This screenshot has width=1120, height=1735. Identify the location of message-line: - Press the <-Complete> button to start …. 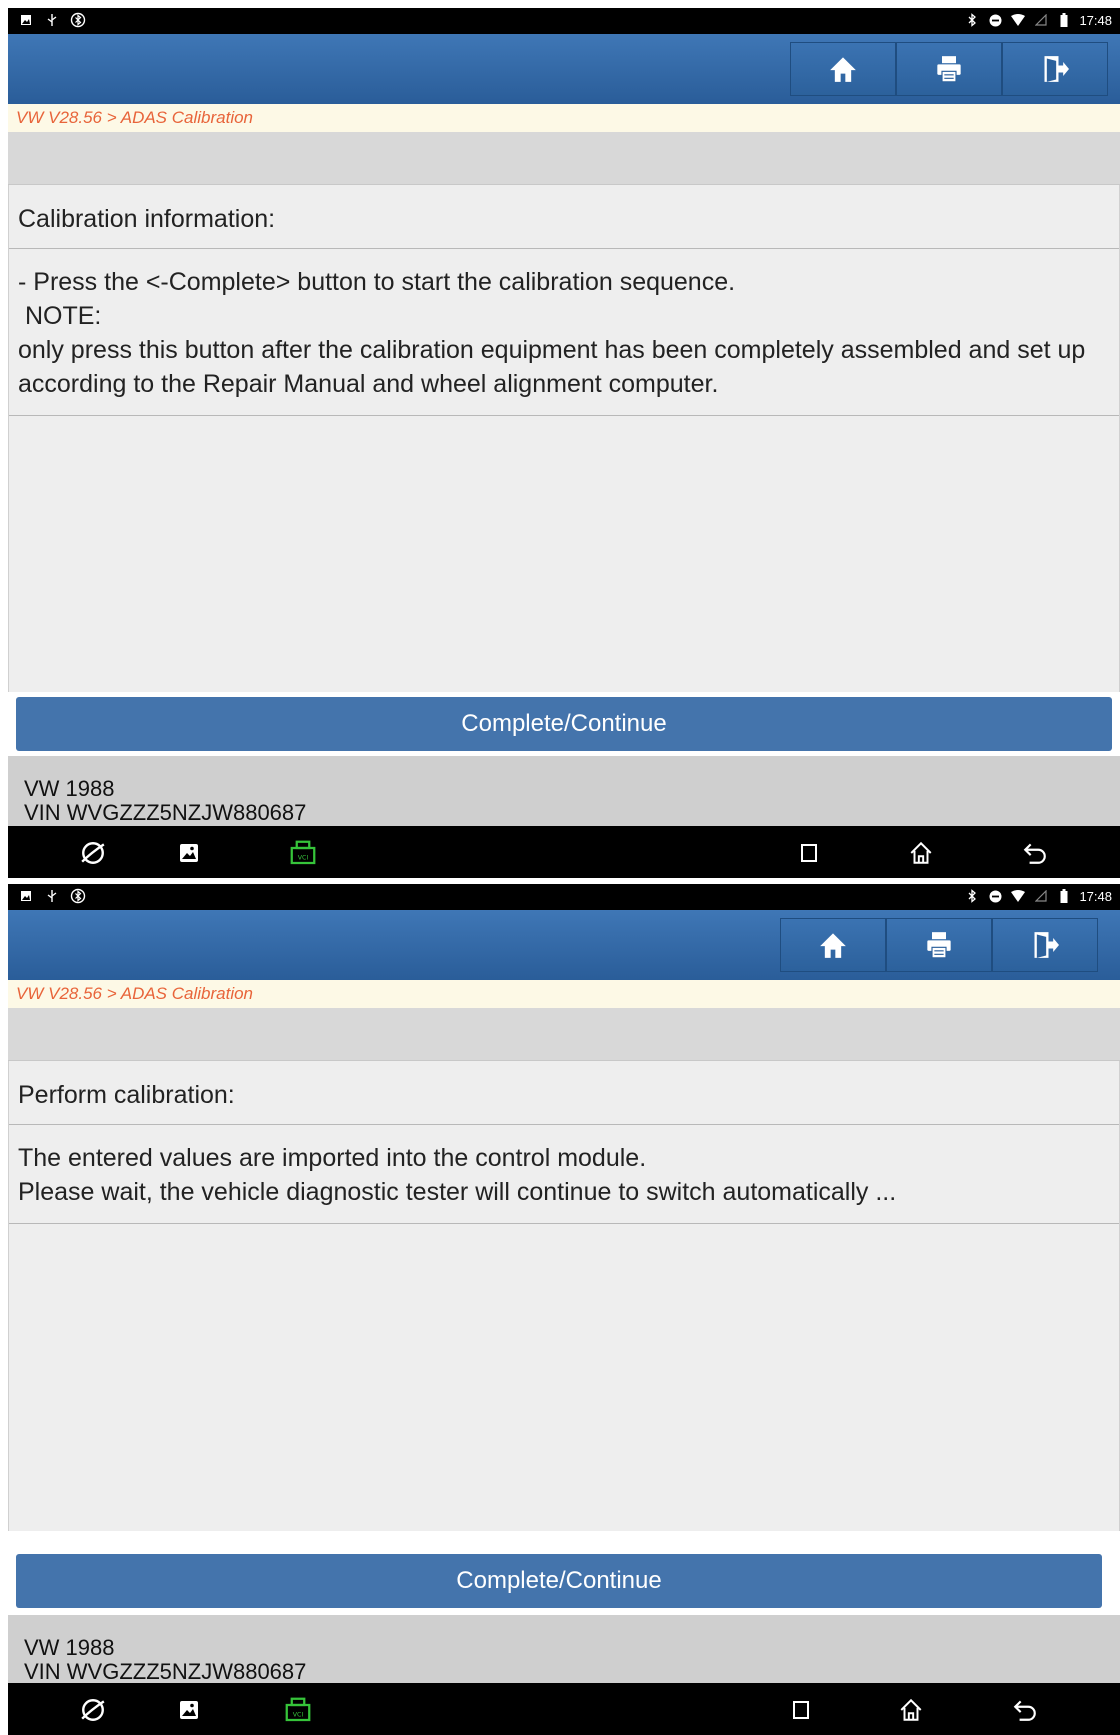
(377, 282).